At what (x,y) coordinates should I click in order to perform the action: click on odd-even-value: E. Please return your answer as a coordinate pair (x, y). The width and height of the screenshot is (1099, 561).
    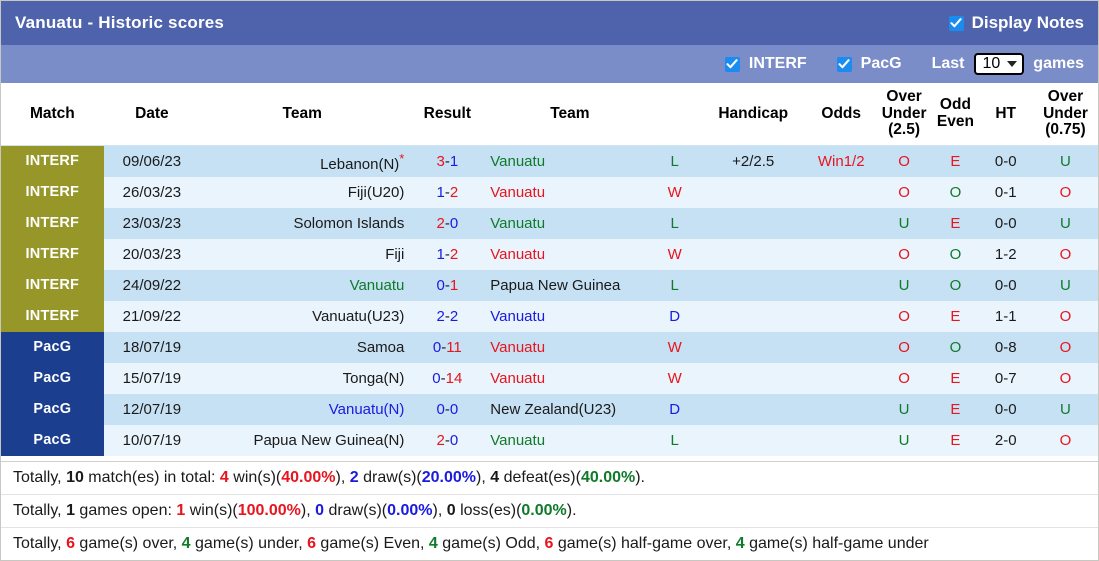
    Looking at the image, I should click on (955, 441).